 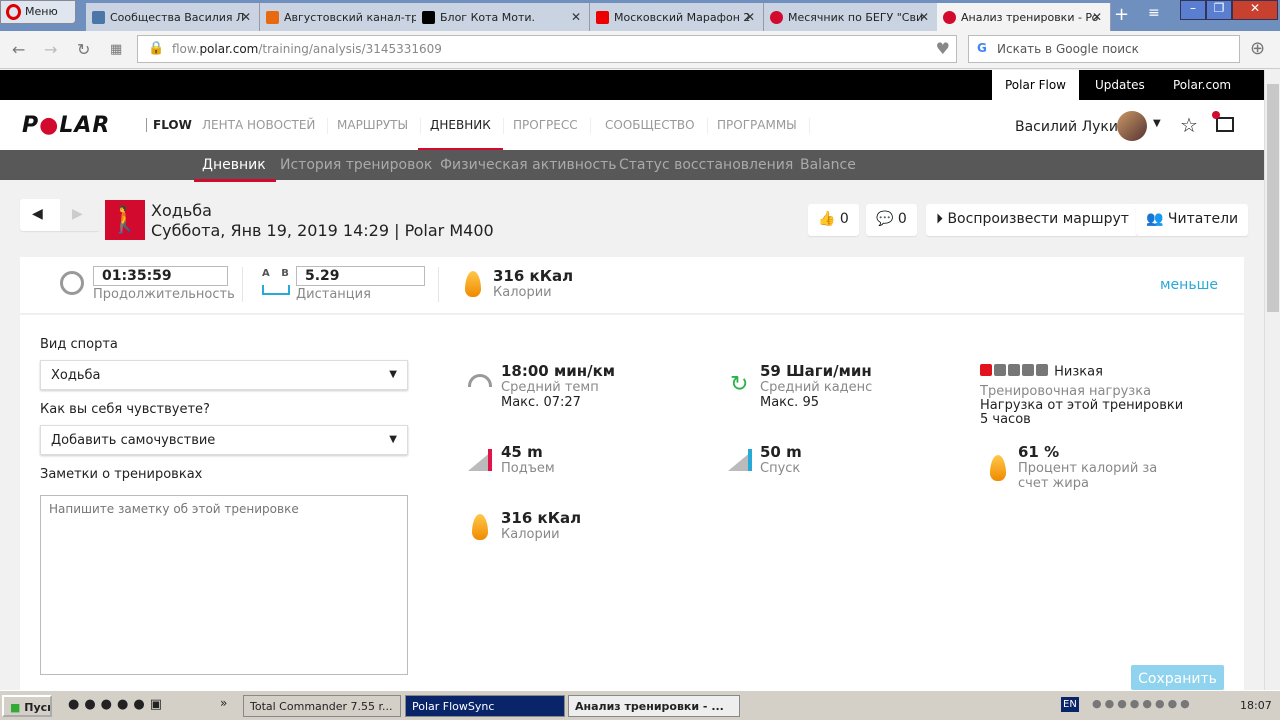 I want to click on new-tab-button: +, so click(x=1121, y=14).